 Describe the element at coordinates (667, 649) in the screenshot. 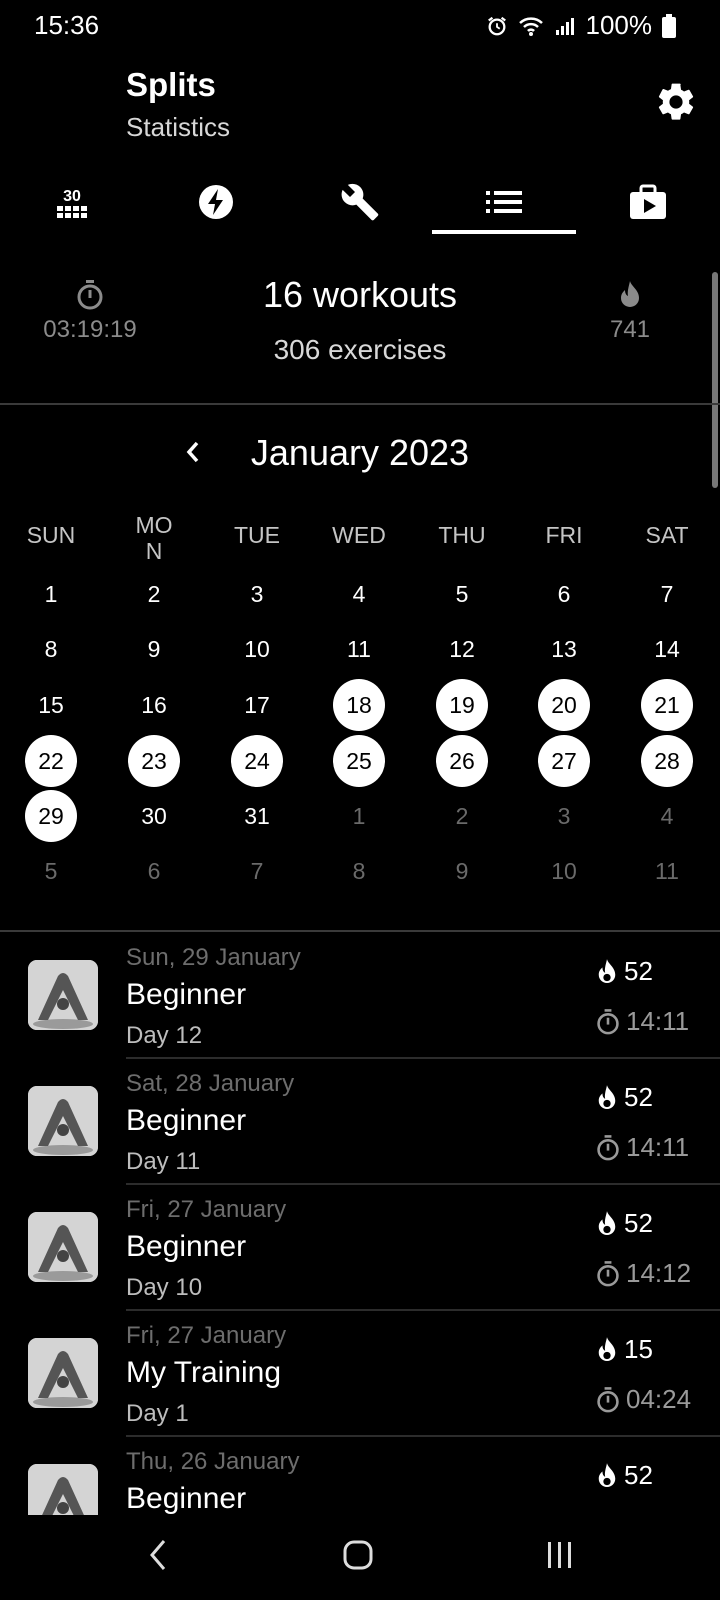

I see `calendar-day: 14` at that location.